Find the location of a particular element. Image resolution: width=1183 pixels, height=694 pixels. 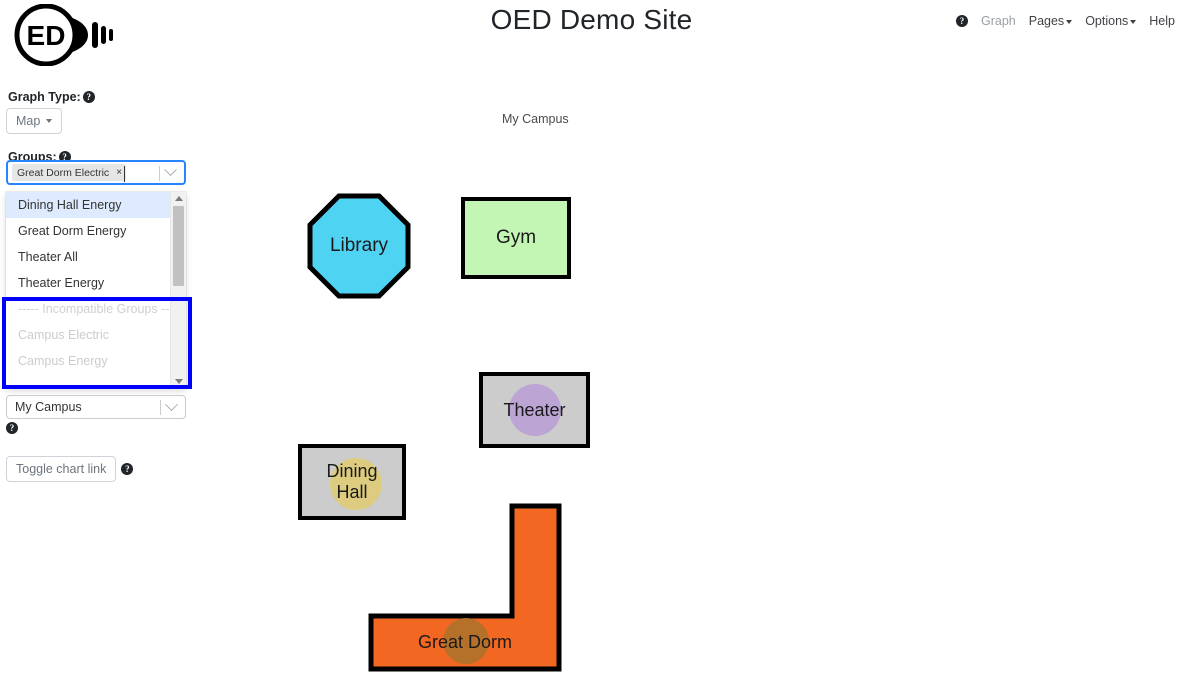

sidebar-controls: Graph Type: ? Map Groups: ? is located at coordinates (106, 129).